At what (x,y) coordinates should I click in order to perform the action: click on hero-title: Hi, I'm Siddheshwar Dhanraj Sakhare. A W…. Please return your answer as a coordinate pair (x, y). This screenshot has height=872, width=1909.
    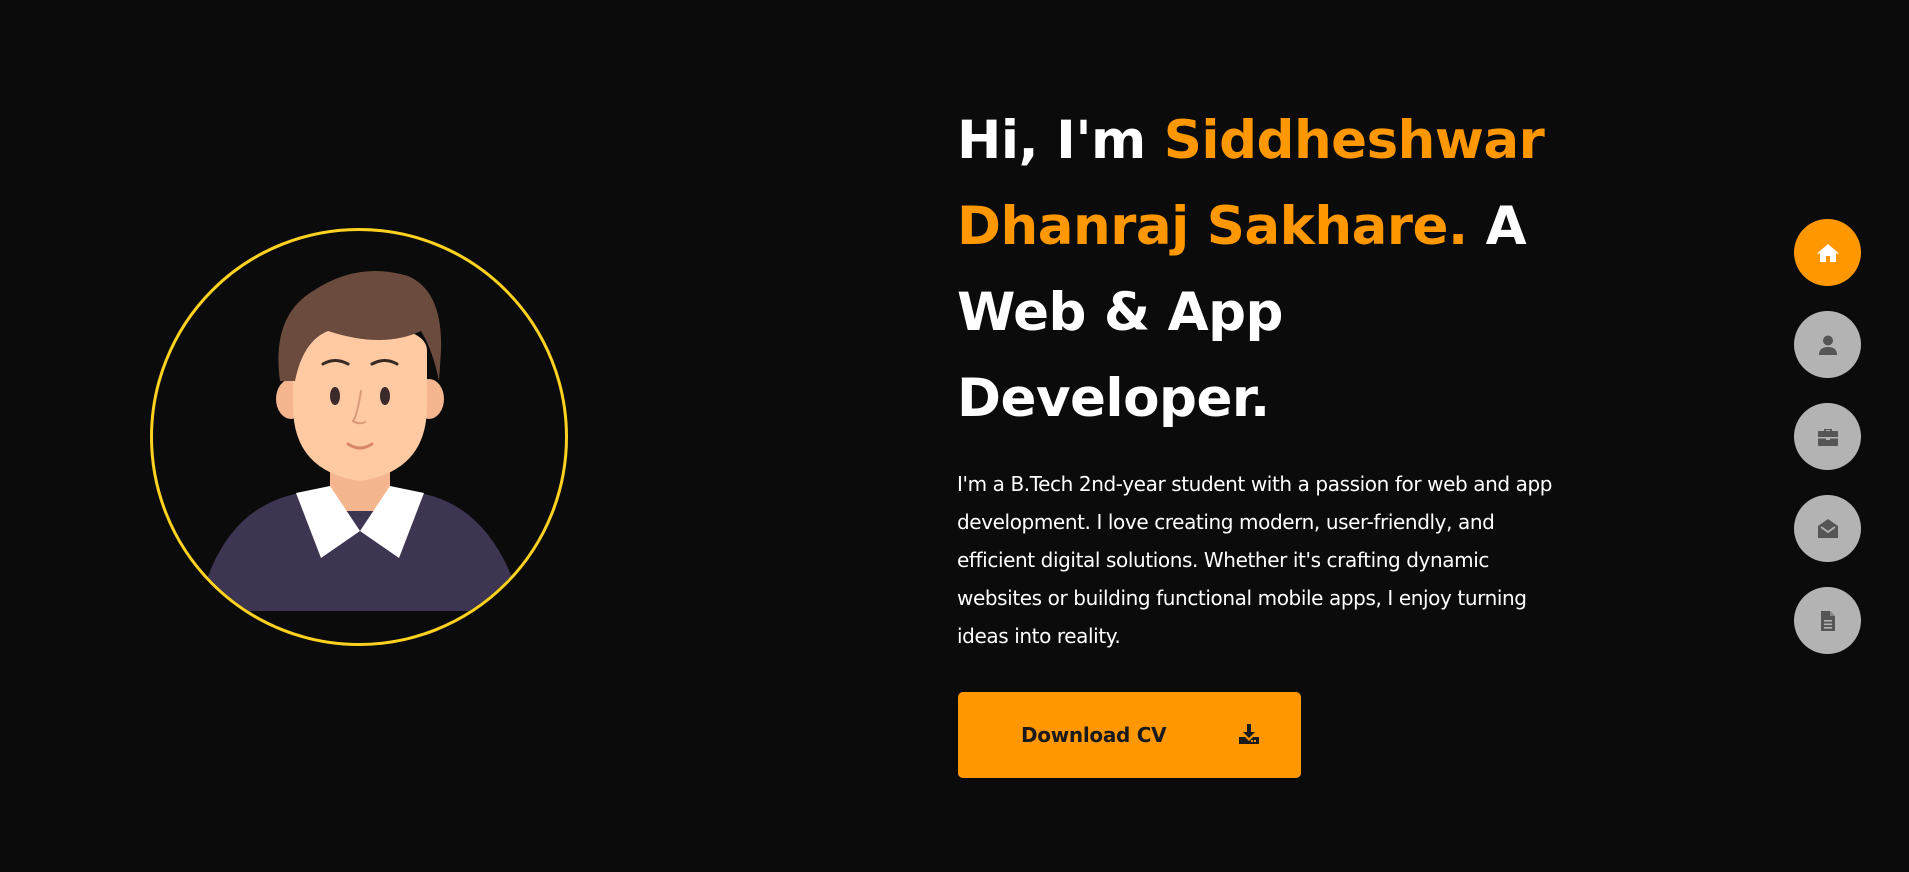
    Looking at the image, I should click on (1267, 270).